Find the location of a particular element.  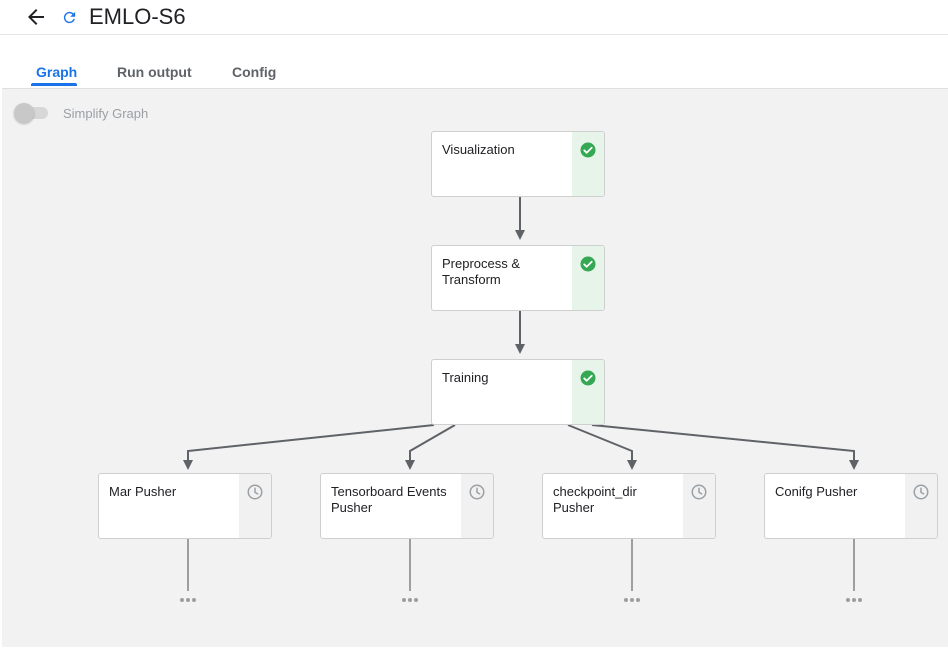

graph-node-checkpoint-dir-pusher: checkpoint_dir Pusher is located at coordinates (629, 506).